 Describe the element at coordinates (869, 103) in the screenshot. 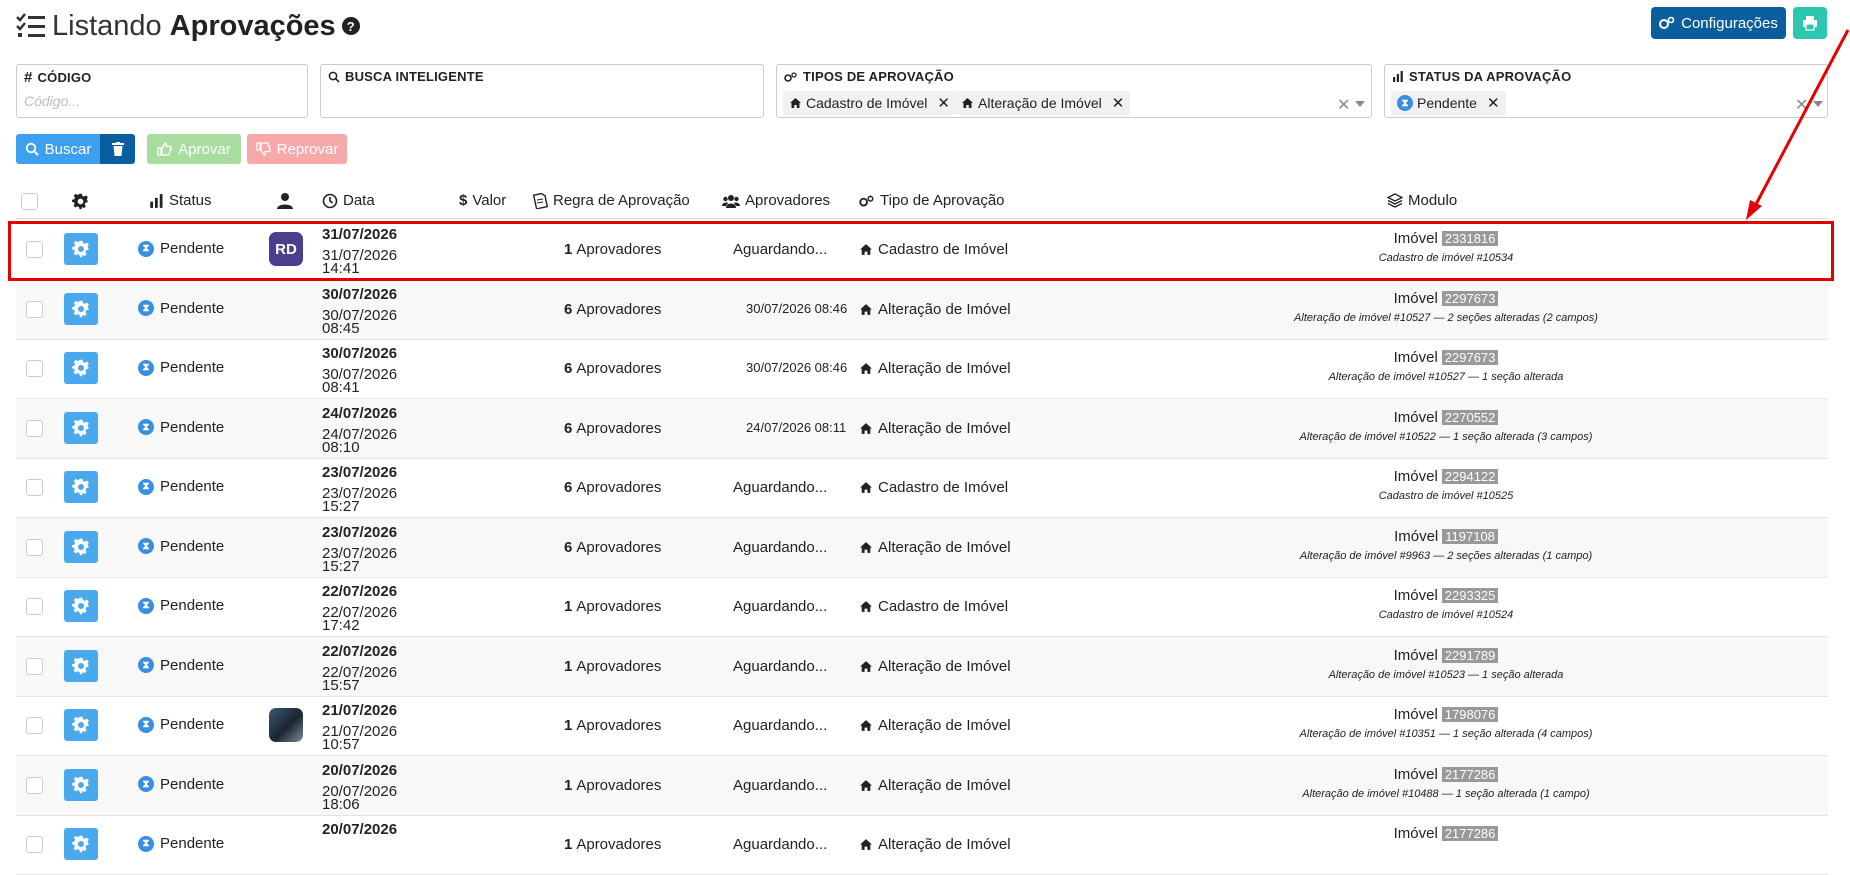

I see `chip-cadastro: Cadastro de Imóvel ✕` at that location.